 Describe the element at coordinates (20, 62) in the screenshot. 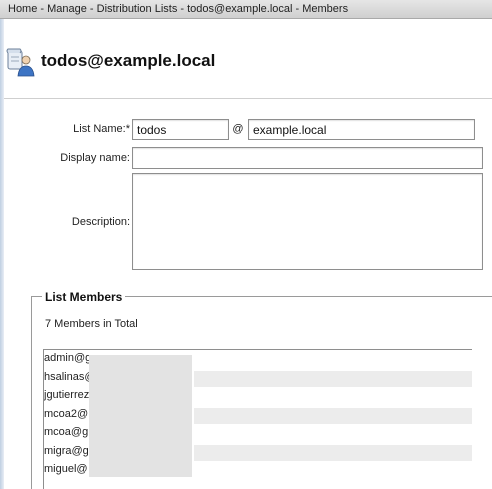

I see `distribution-list-icon` at that location.